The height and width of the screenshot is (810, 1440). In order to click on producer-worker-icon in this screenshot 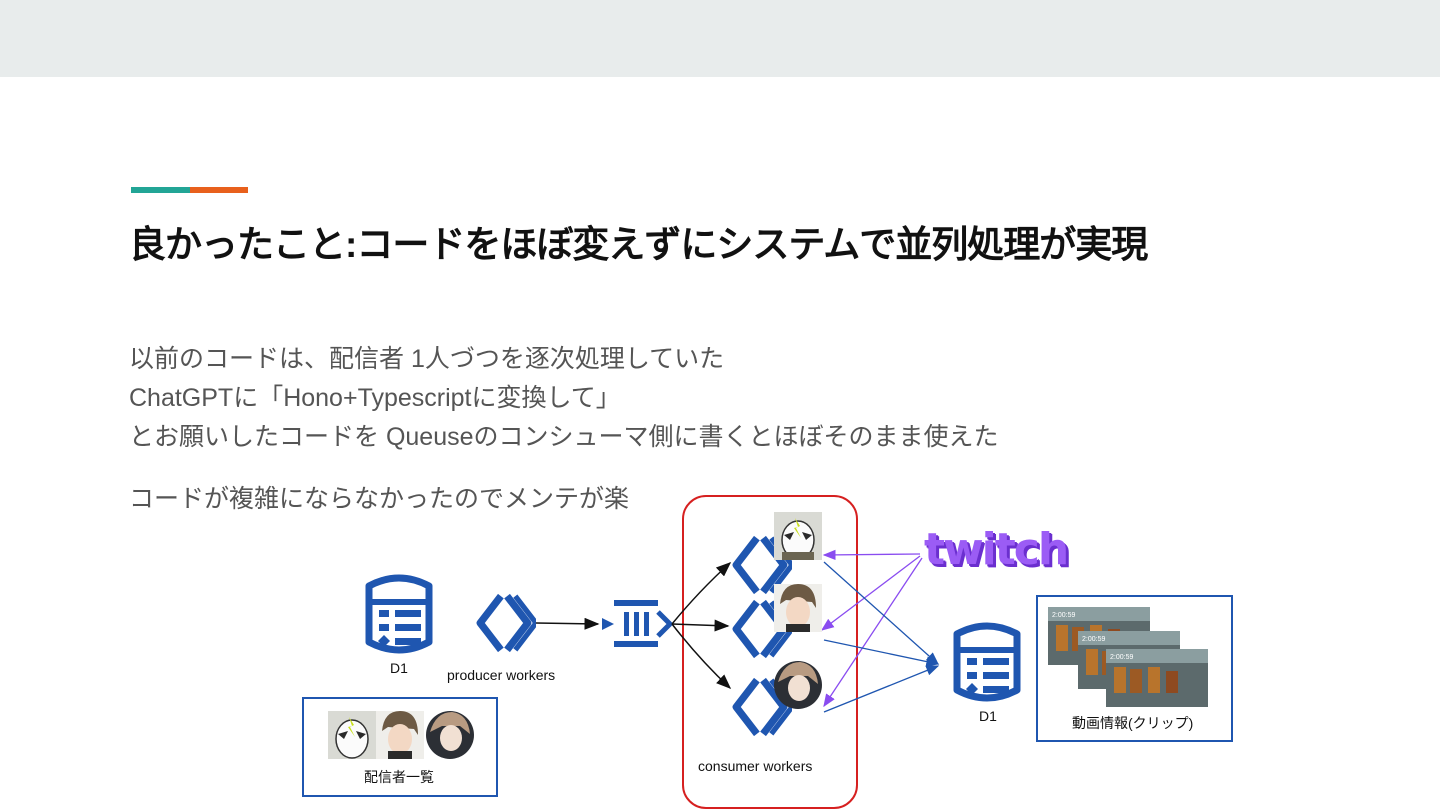, I will do `click(508, 623)`.